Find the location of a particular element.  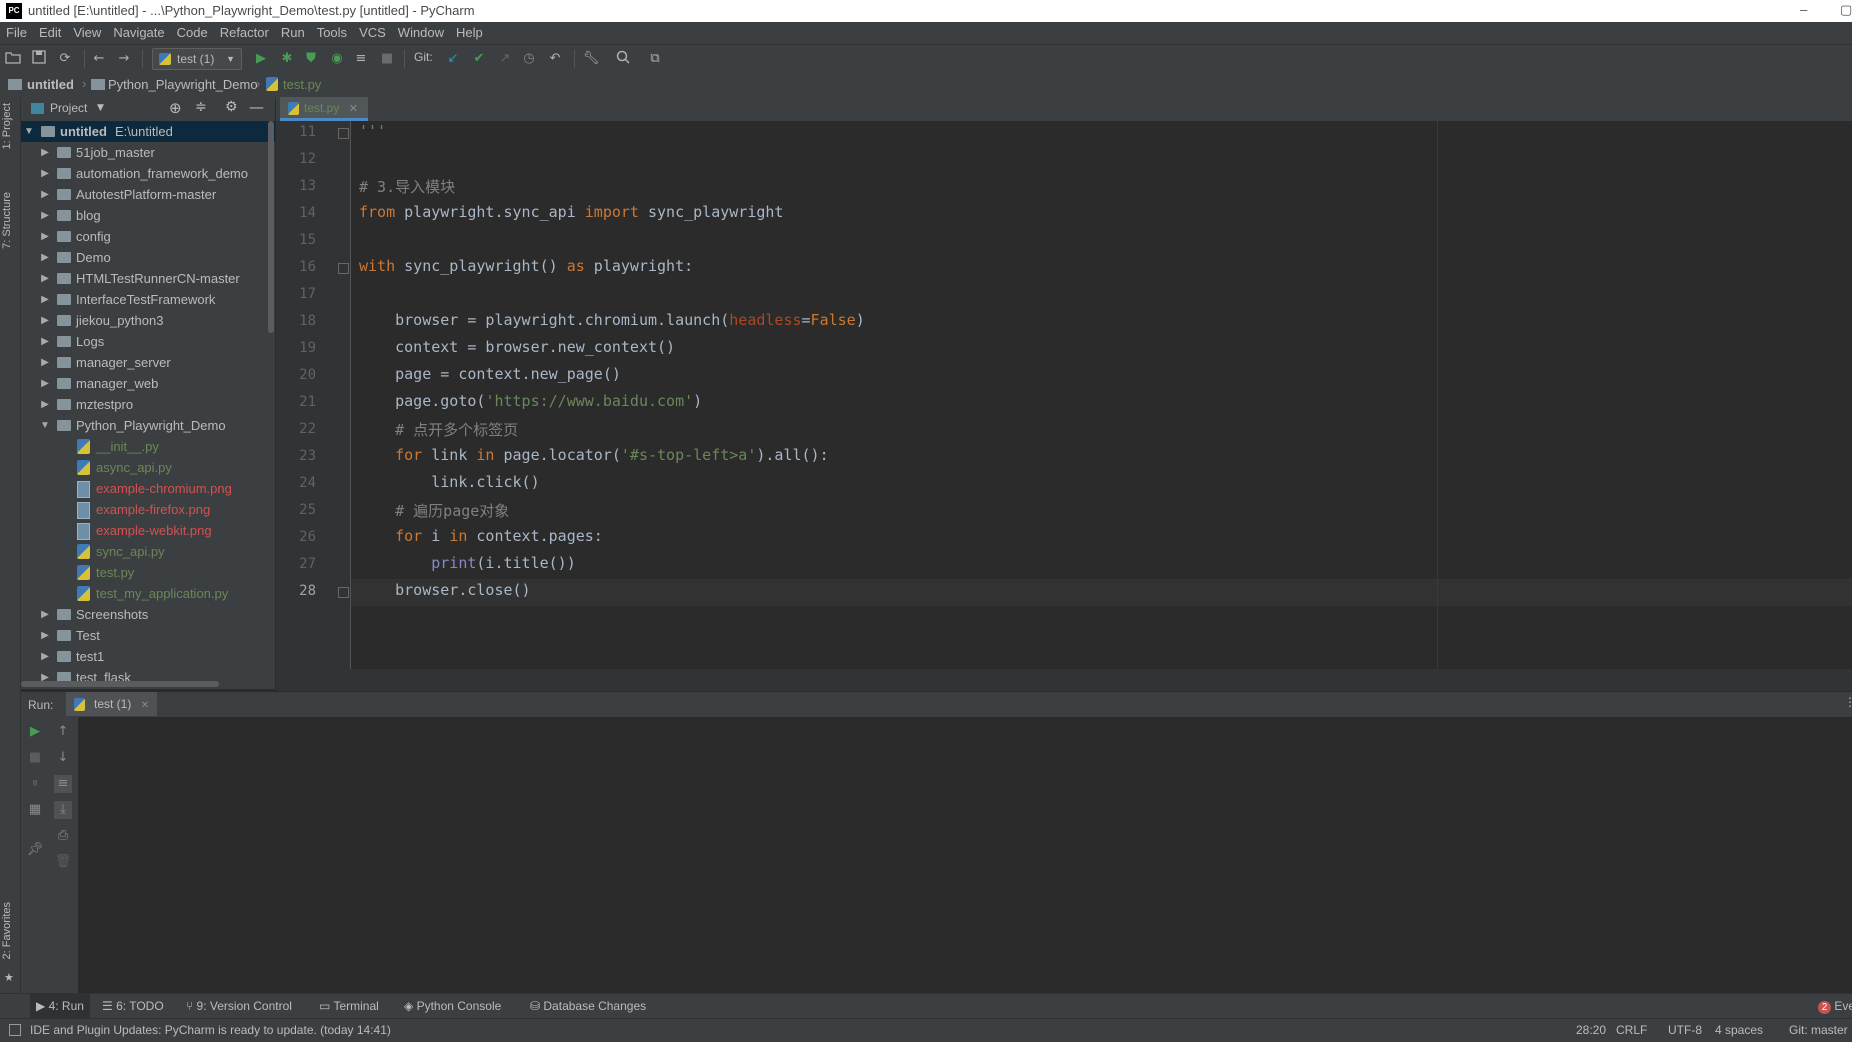

menu-view: View is located at coordinates (87, 31).